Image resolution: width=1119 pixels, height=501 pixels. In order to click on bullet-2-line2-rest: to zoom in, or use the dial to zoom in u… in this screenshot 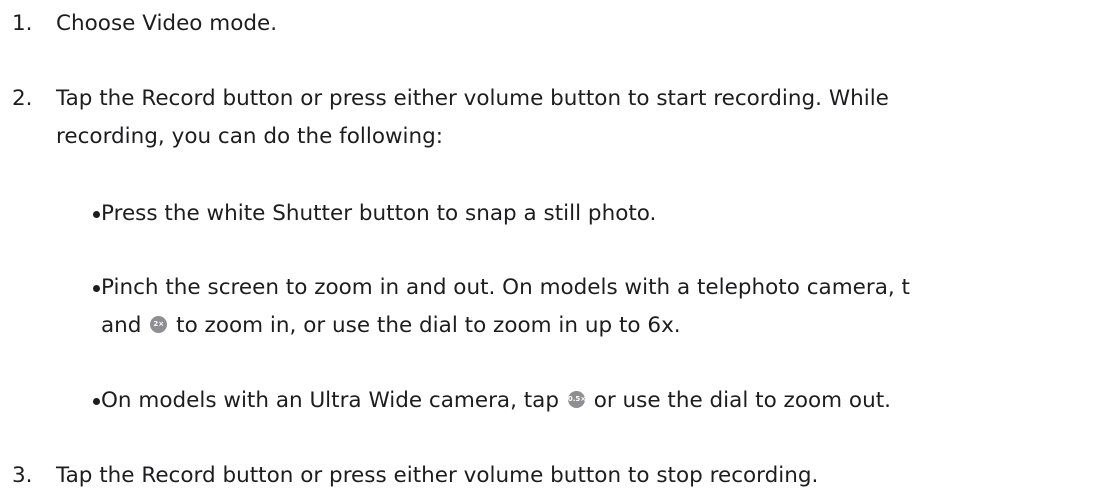, I will do `click(428, 325)`.